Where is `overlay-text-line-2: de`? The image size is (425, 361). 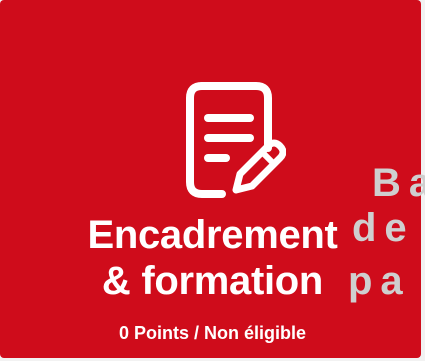
overlay-text-line-2: de is located at coordinates (383, 228).